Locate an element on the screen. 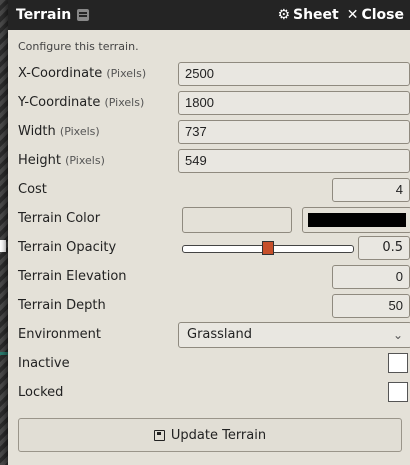 Image resolution: width=410 pixels, height=465 pixels. x-coordinate-input: 2500 is located at coordinates (294, 74).